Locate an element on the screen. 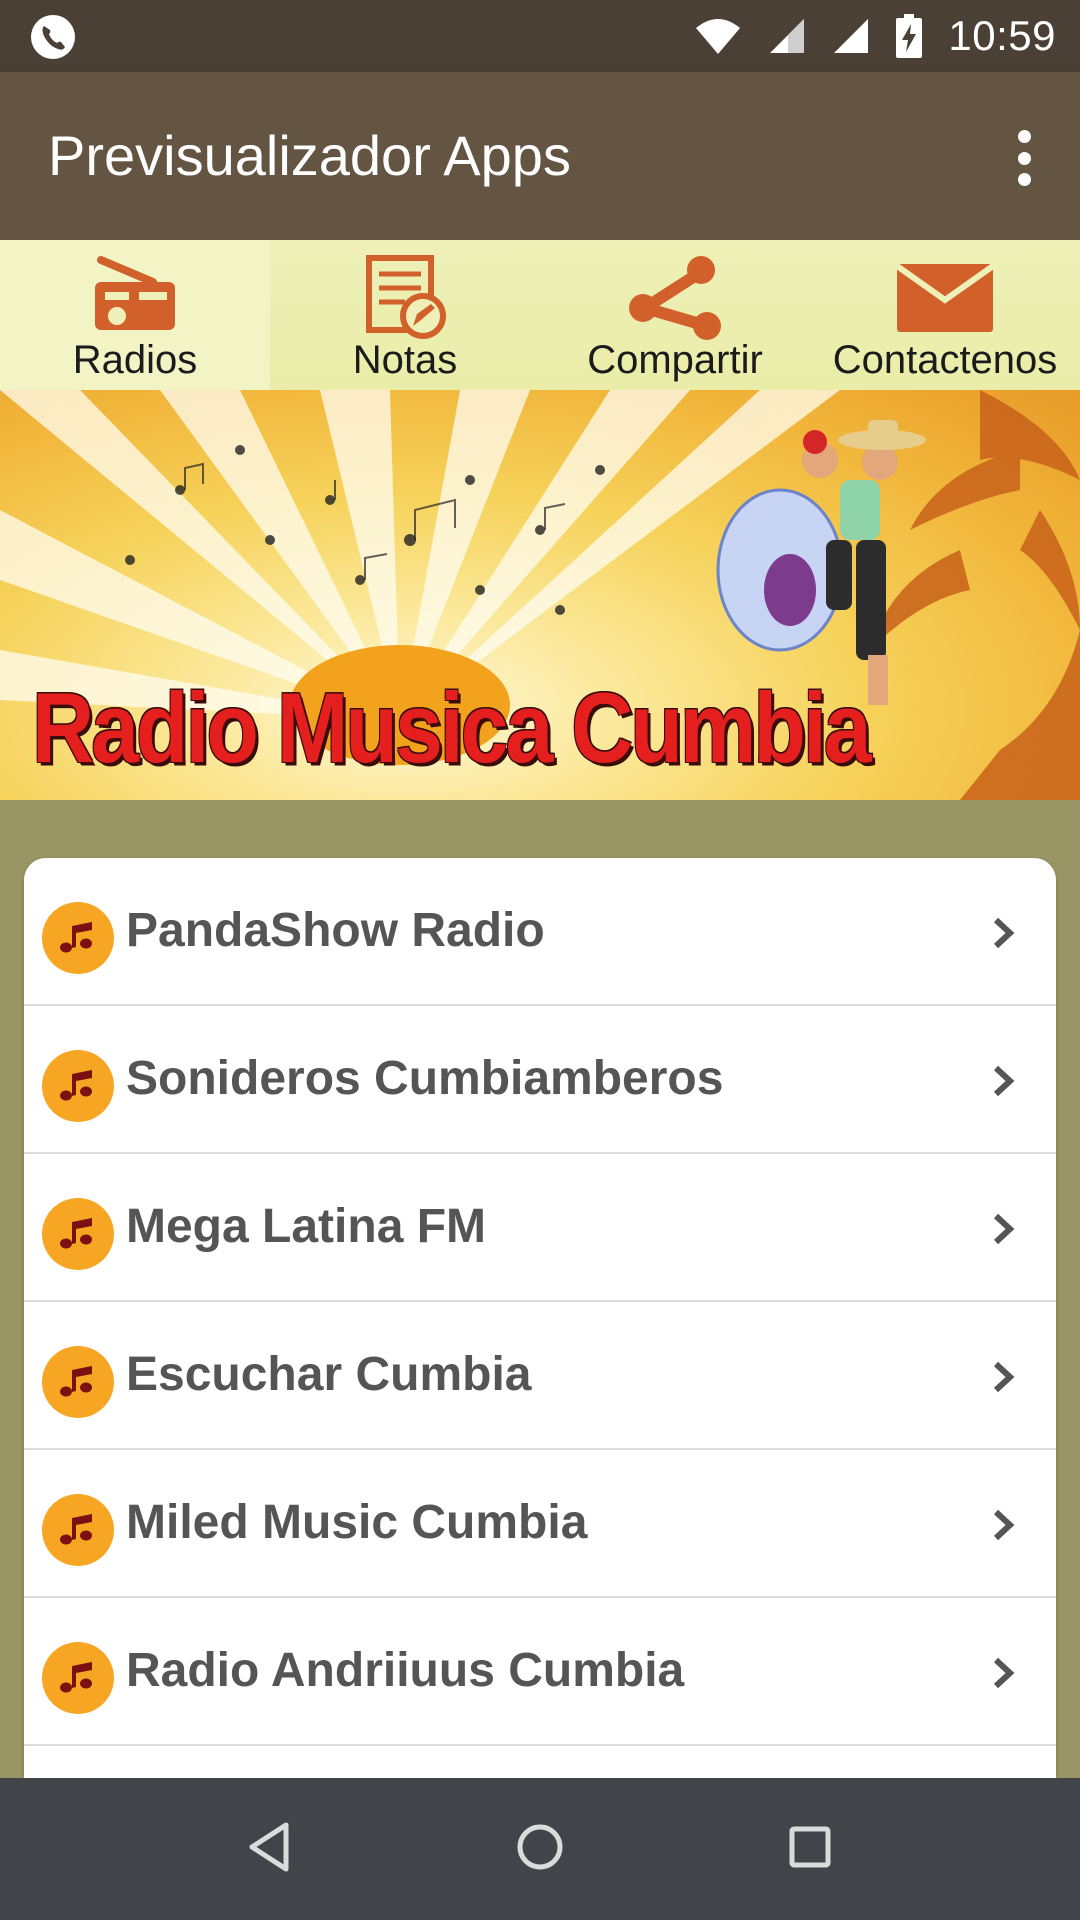 The width and height of the screenshot is (1080, 1920). recents-icon is located at coordinates (810, 1847).